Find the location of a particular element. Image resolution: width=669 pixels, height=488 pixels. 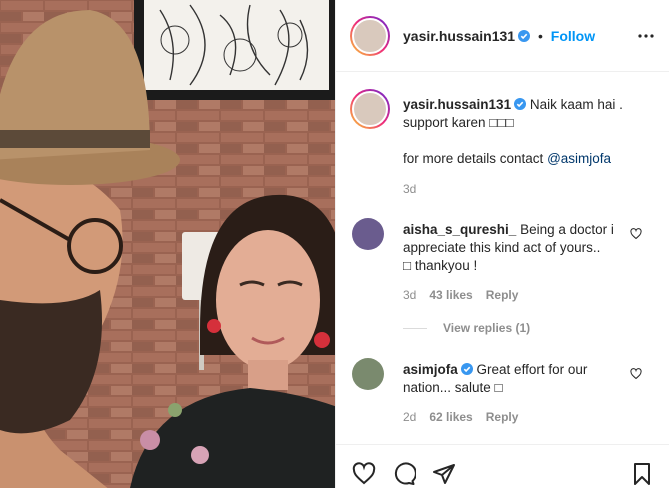

comment-meta: 2d 62 likes Reply is located at coordinates (467, 417).